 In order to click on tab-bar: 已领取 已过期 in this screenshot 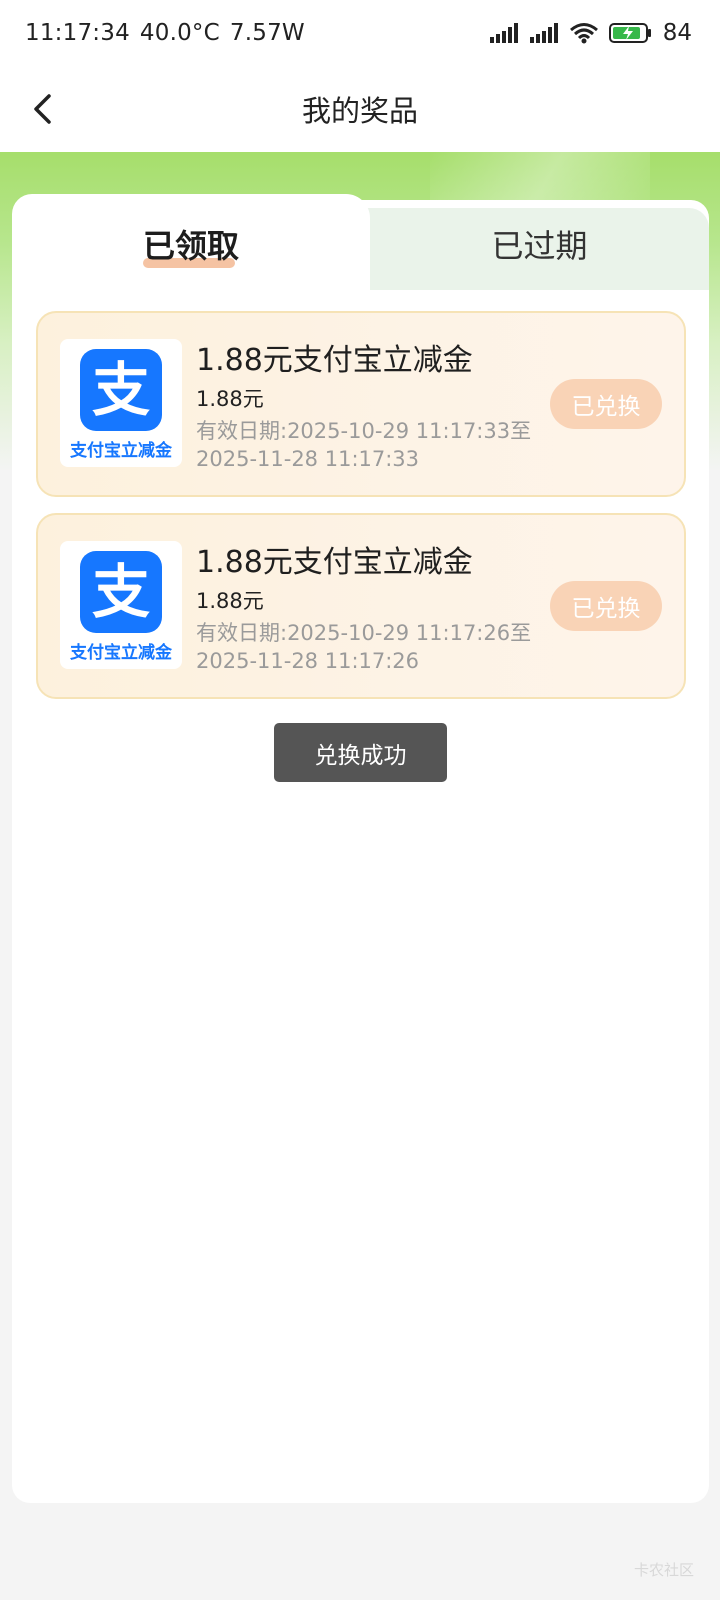, I will do `click(360, 242)`.